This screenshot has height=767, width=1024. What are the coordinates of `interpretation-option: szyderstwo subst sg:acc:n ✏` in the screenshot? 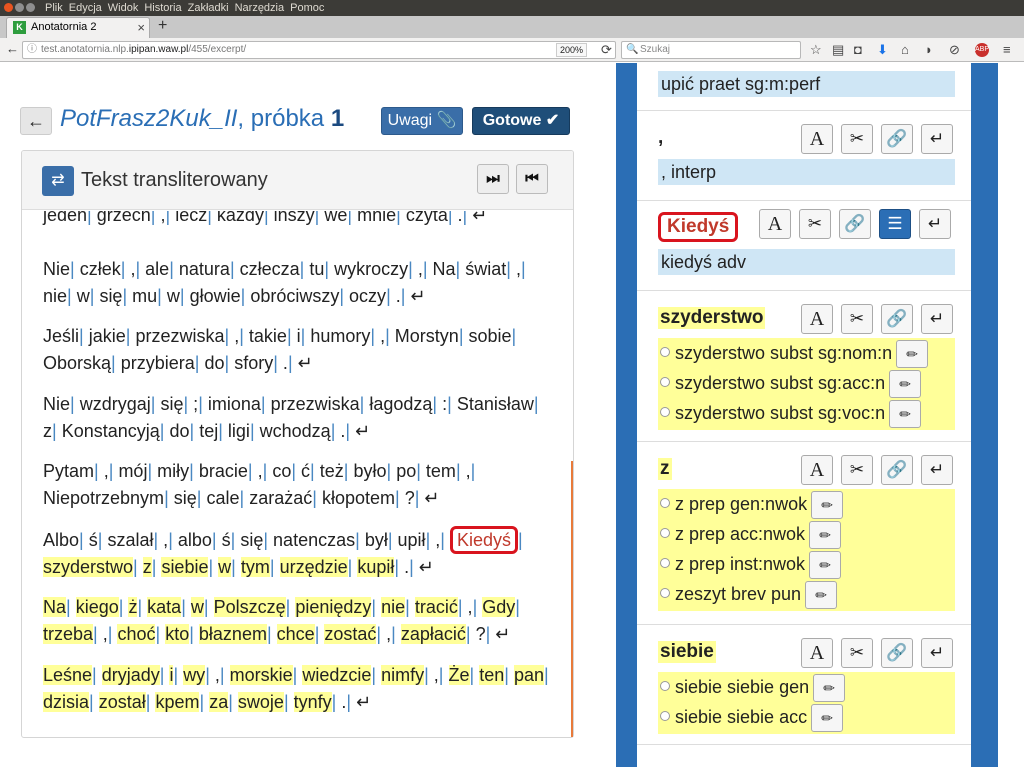 It's located at (790, 383).